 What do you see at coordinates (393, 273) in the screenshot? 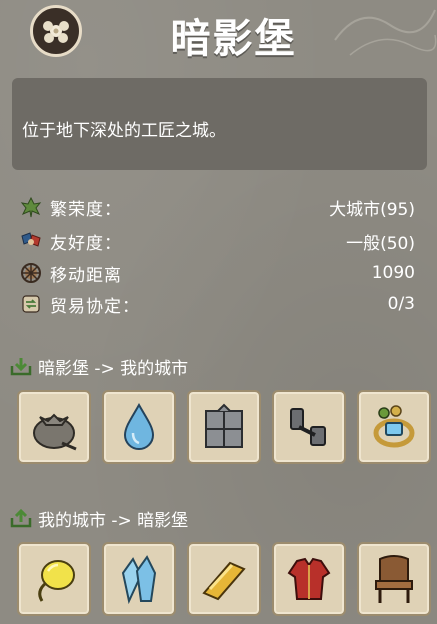
I see `stat-value: 1090` at bounding box center [393, 273].